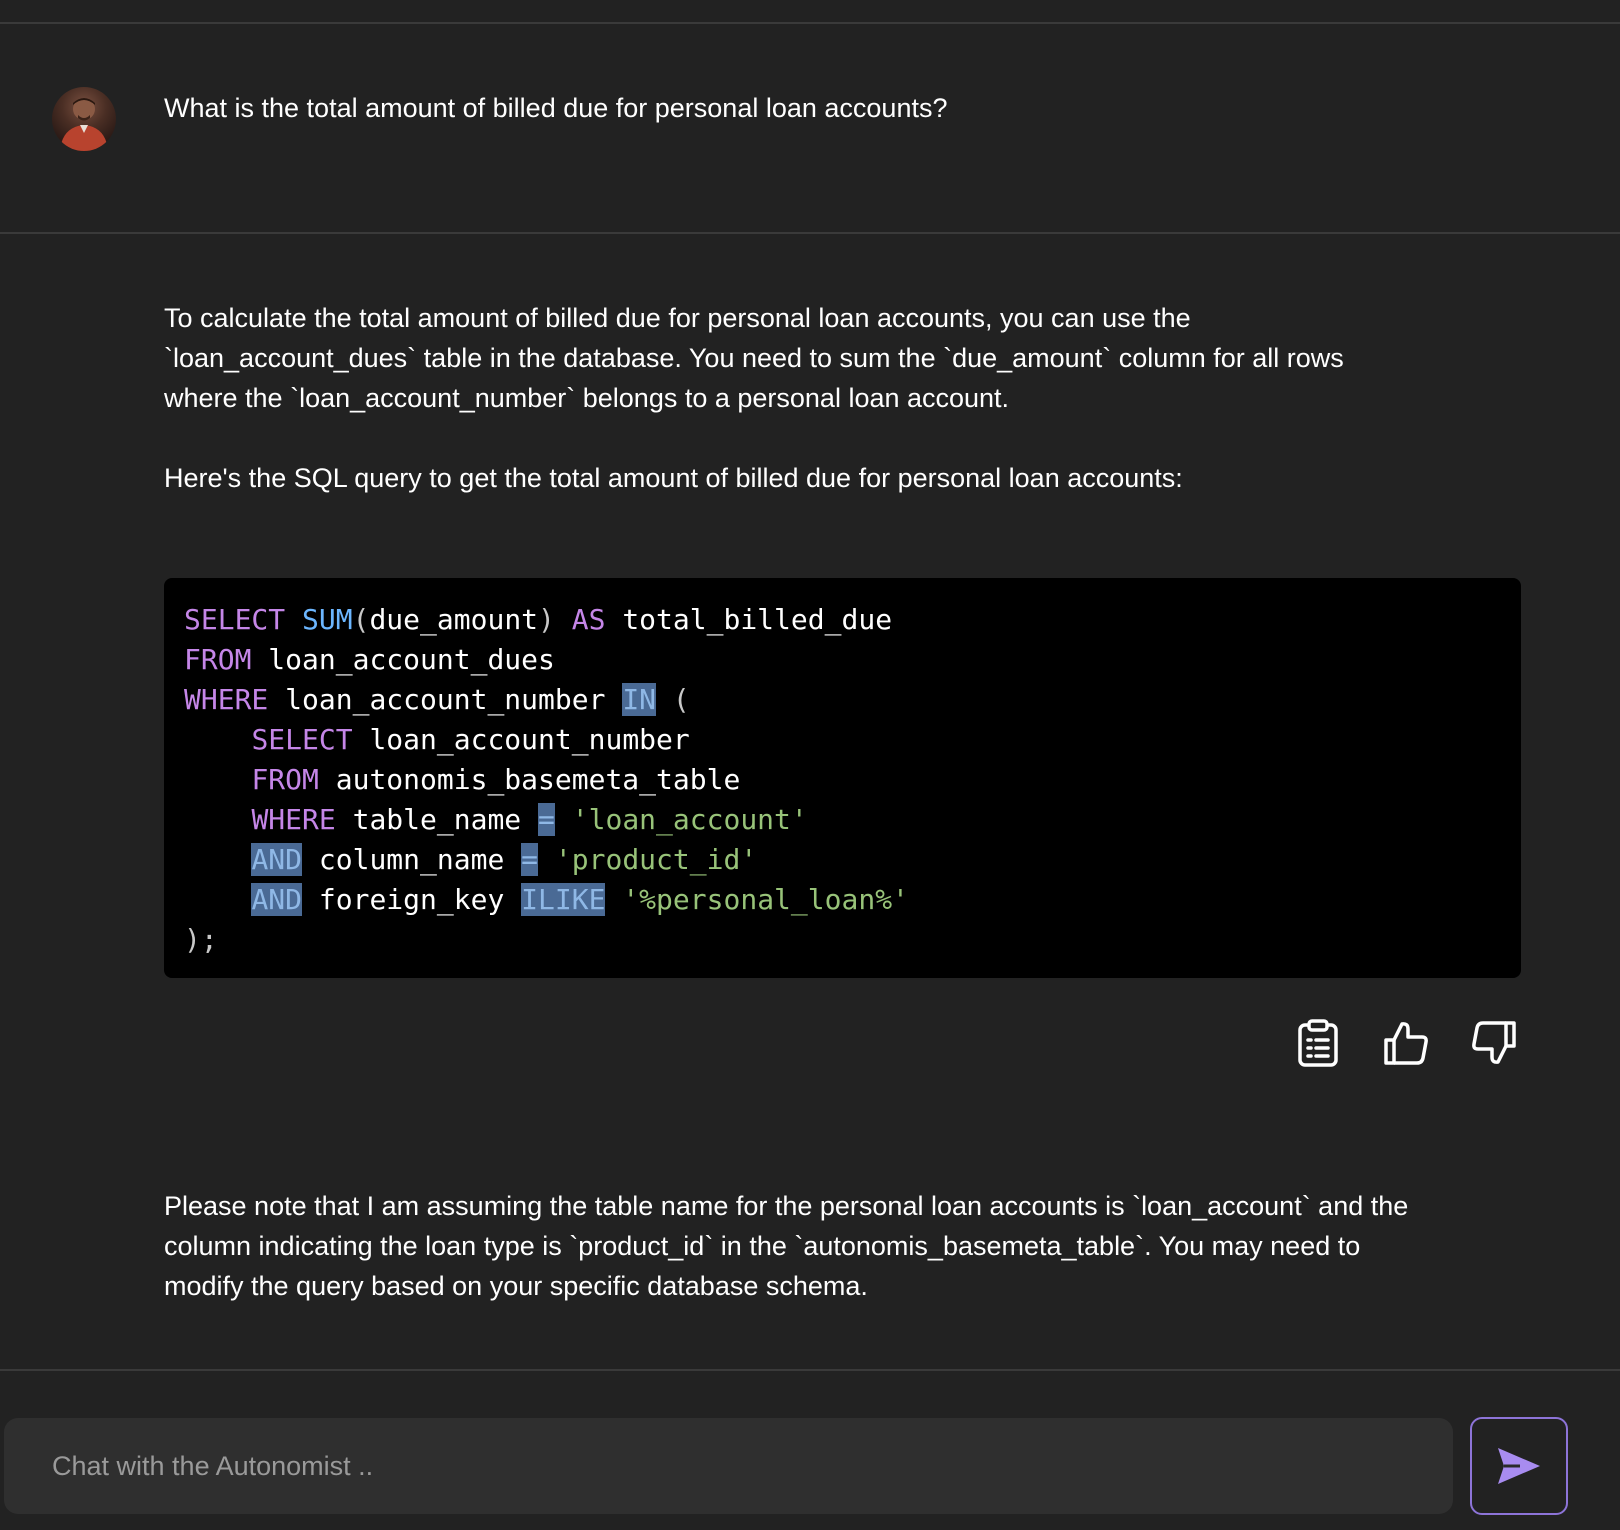  I want to click on message-actions, so click(1410, 1043).